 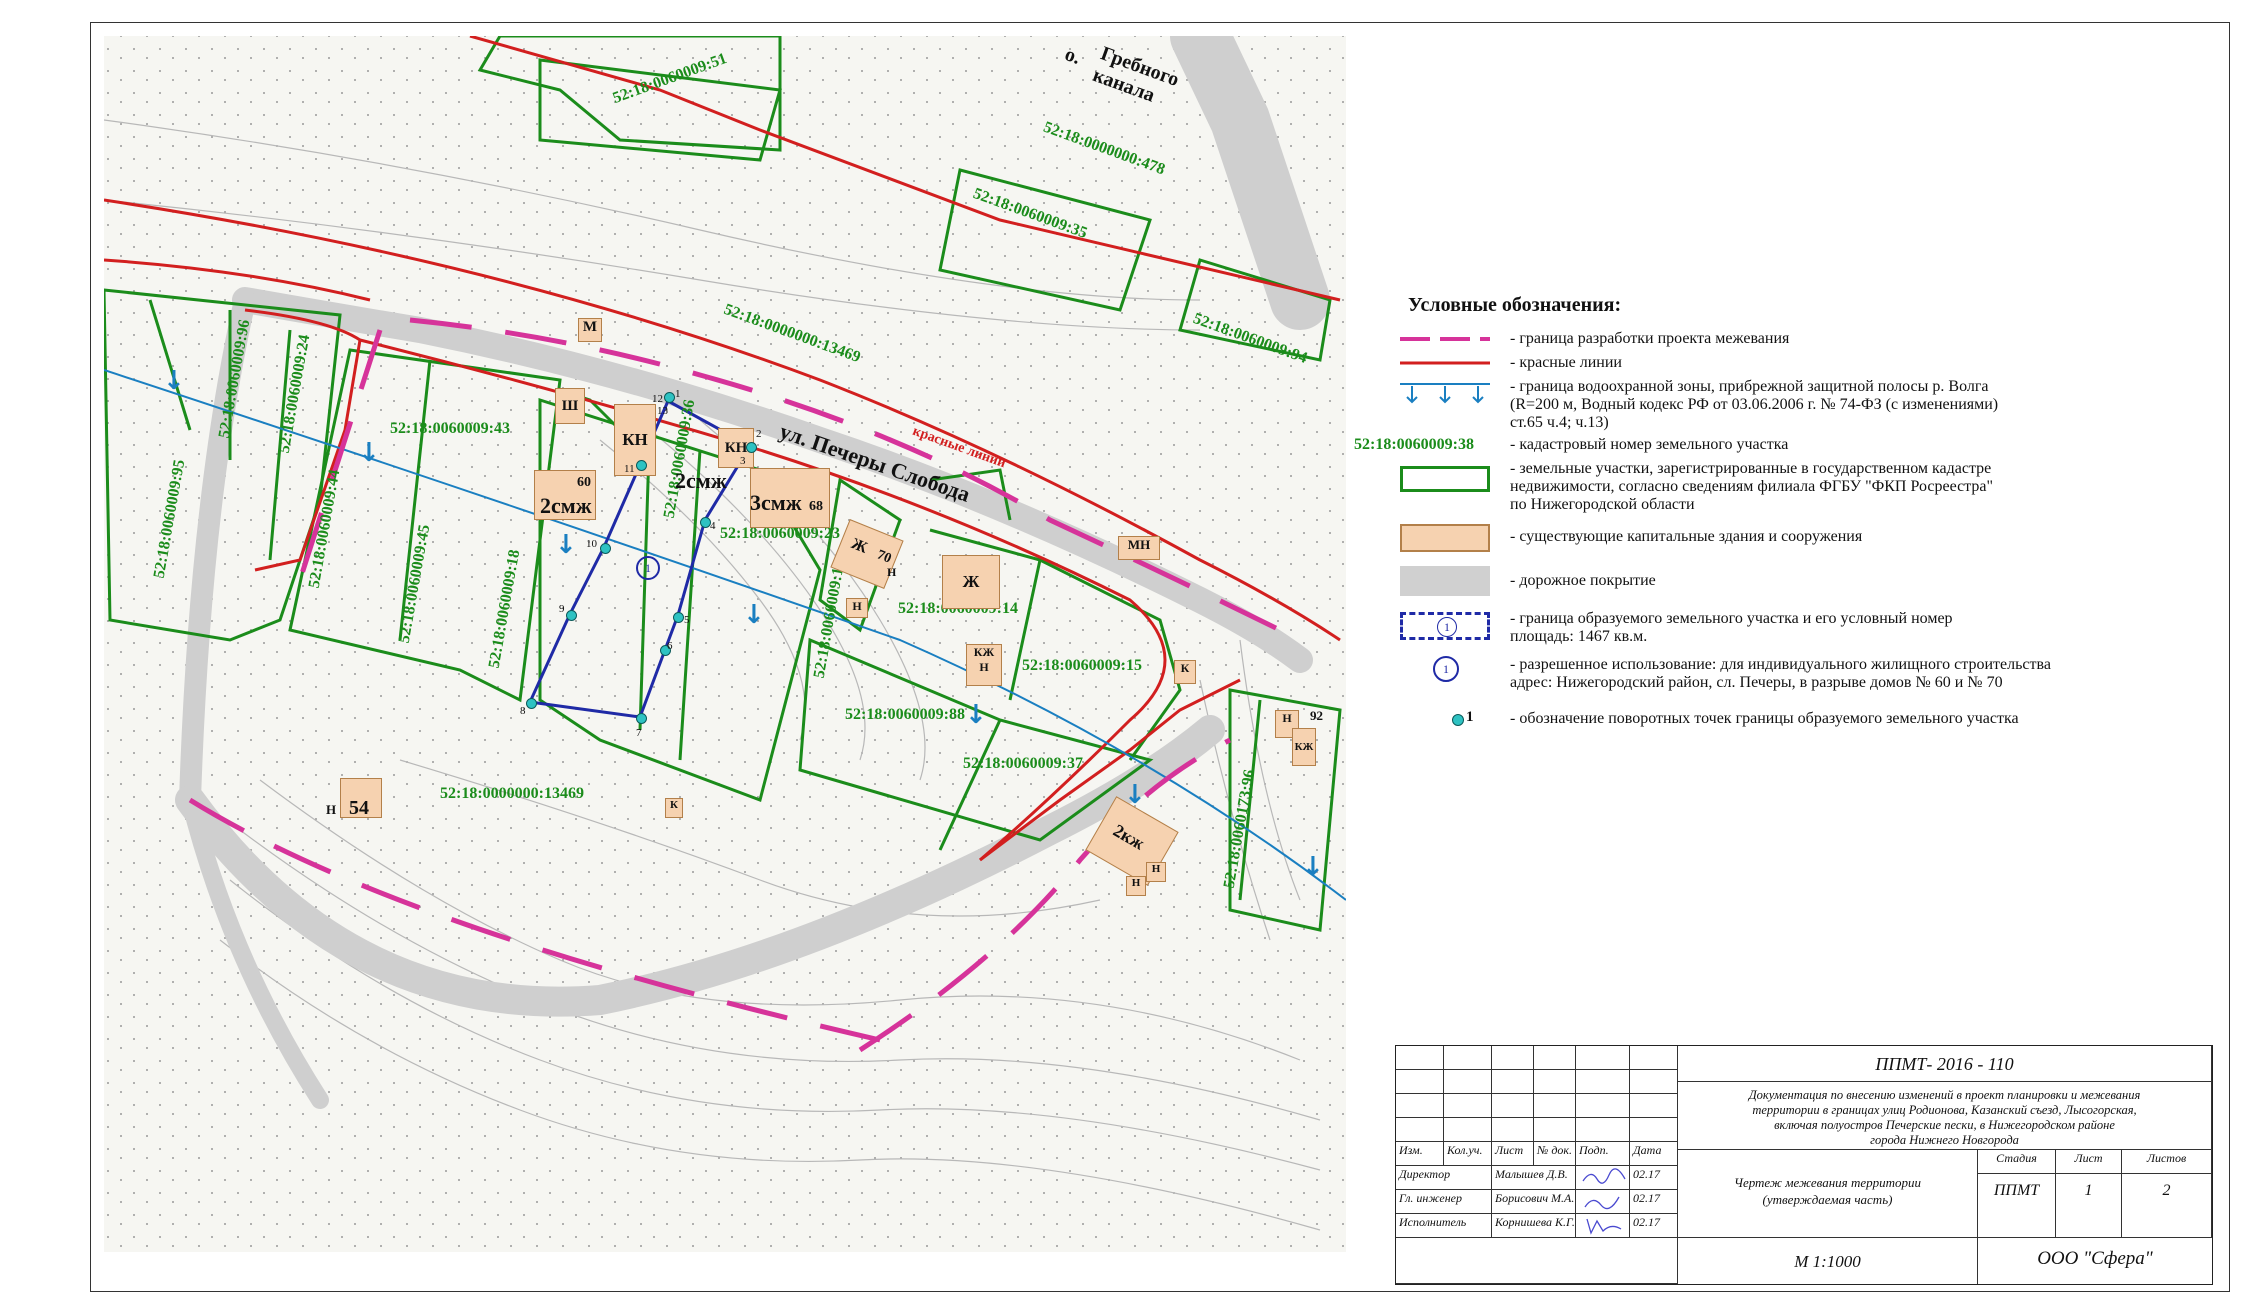 What do you see at coordinates (1534, 1202) in the screenshot?
I see `stamp-name: Борисович М.А.` at bounding box center [1534, 1202].